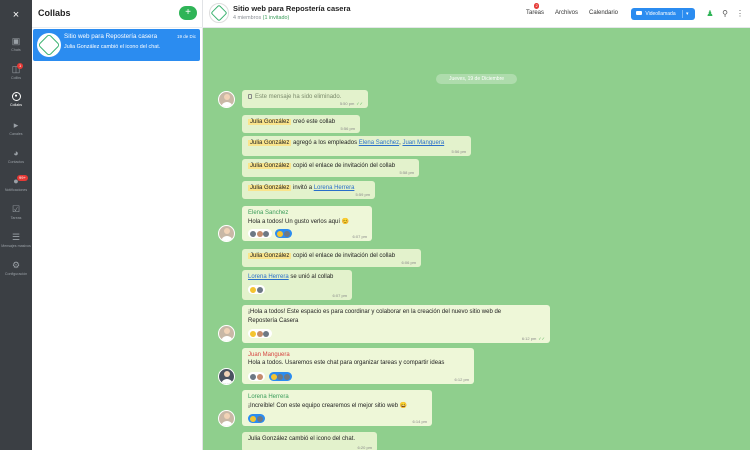 This screenshot has width=750, height=450. Describe the element at coordinates (16, 209) in the screenshot. I see `tasks-icon: ☑` at that location.